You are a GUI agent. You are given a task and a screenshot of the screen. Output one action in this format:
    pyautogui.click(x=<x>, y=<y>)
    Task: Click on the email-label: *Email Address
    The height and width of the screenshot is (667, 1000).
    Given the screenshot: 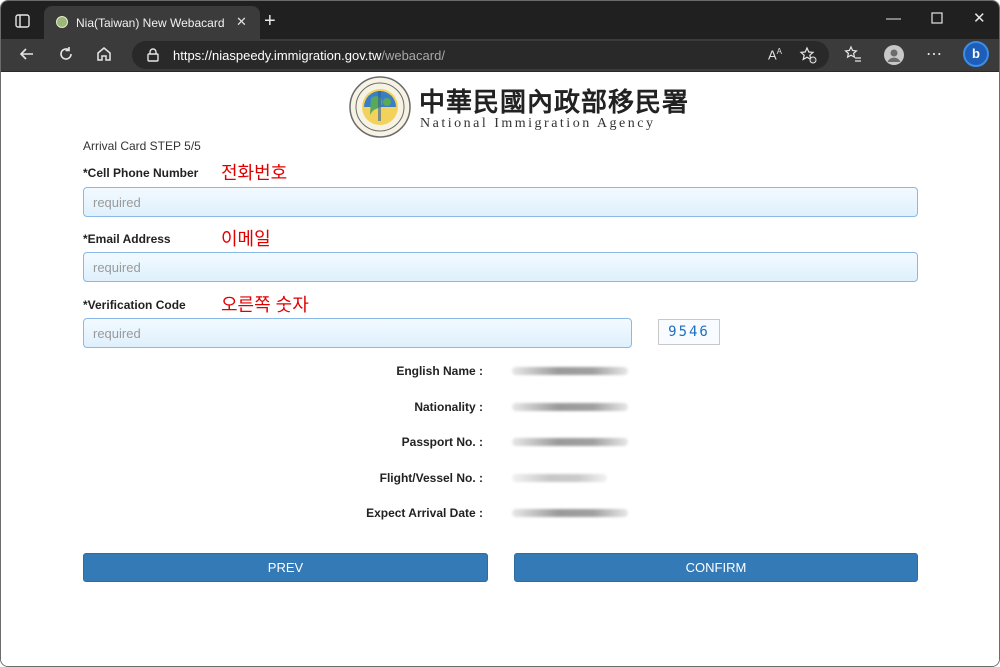 What is the action you would take?
    pyautogui.click(x=127, y=239)
    